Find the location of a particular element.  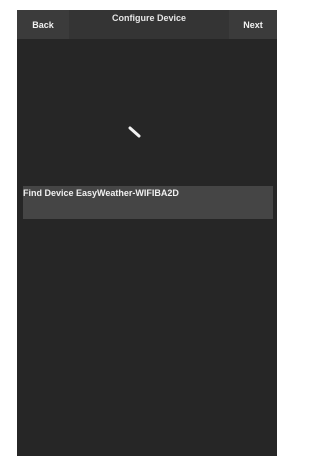

loading-spinner-graphic is located at coordinates (134, 132).